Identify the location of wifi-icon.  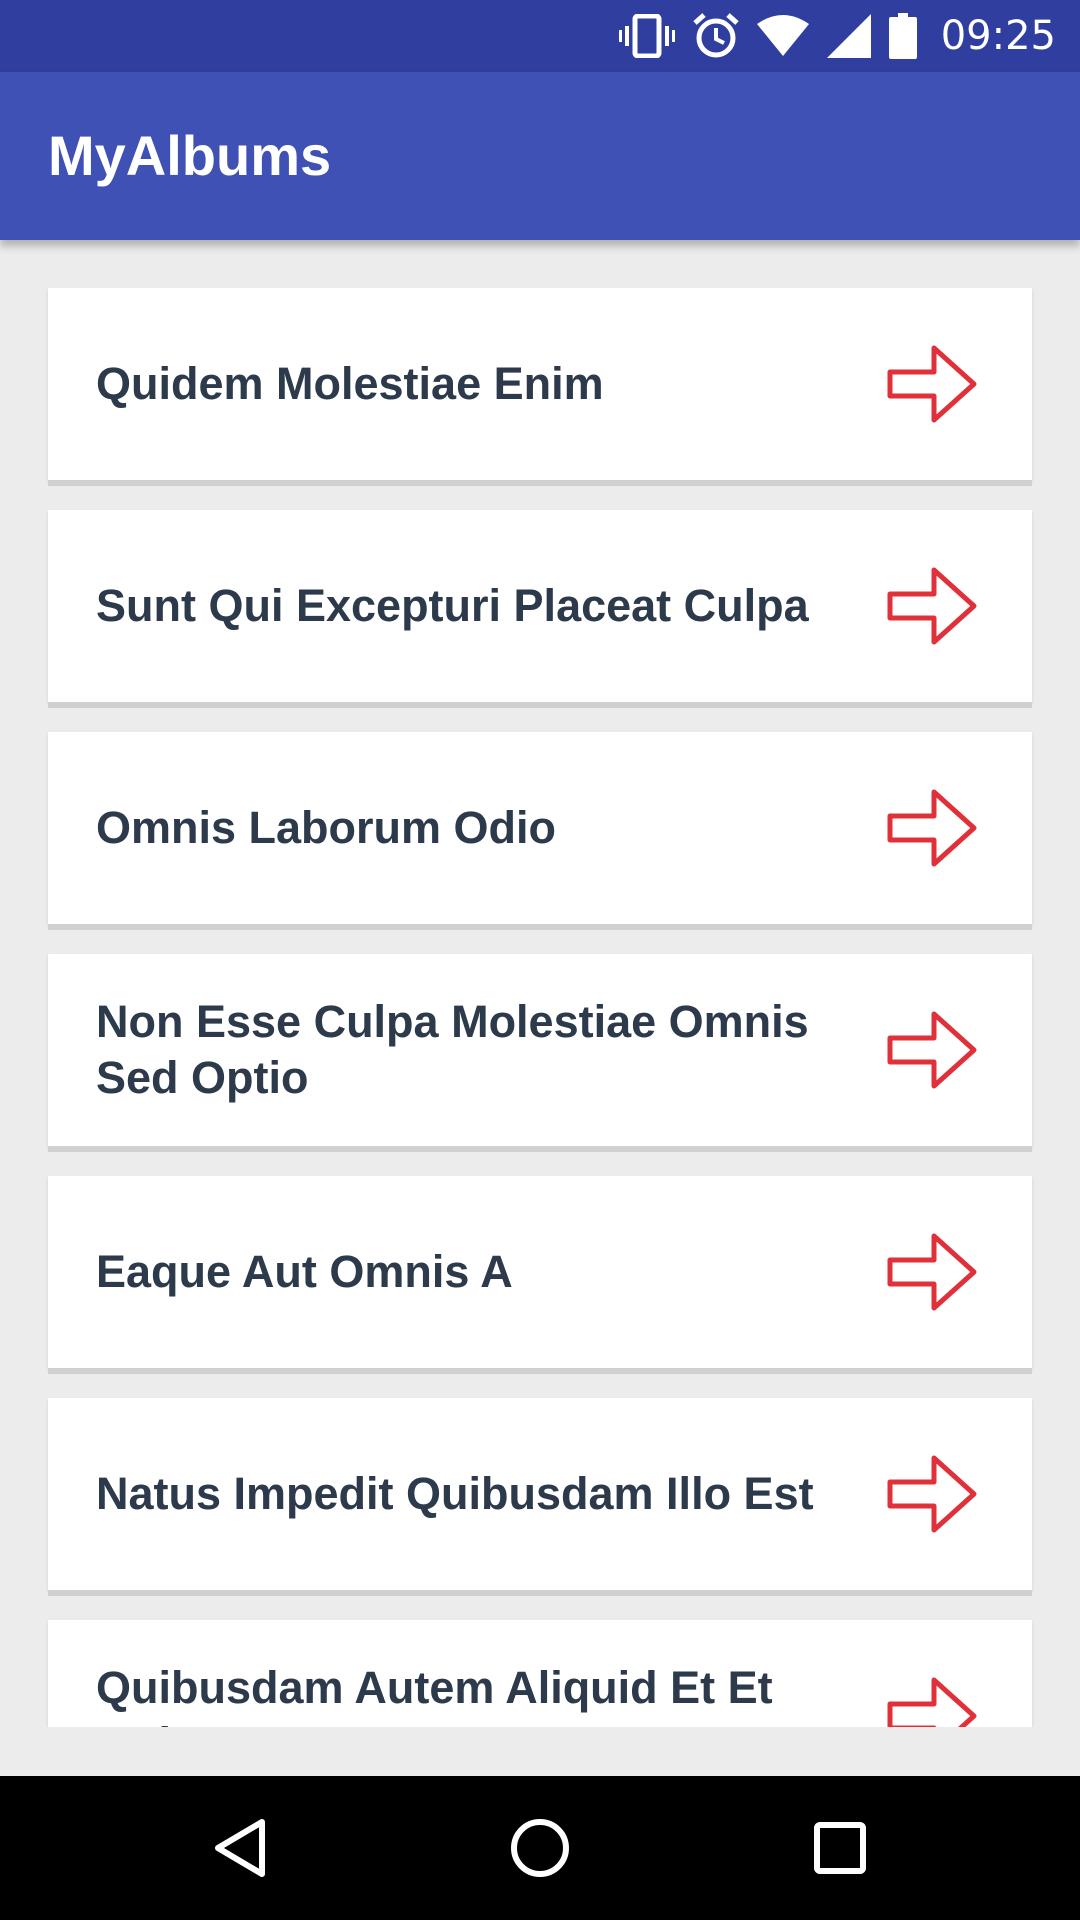
(782, 35).